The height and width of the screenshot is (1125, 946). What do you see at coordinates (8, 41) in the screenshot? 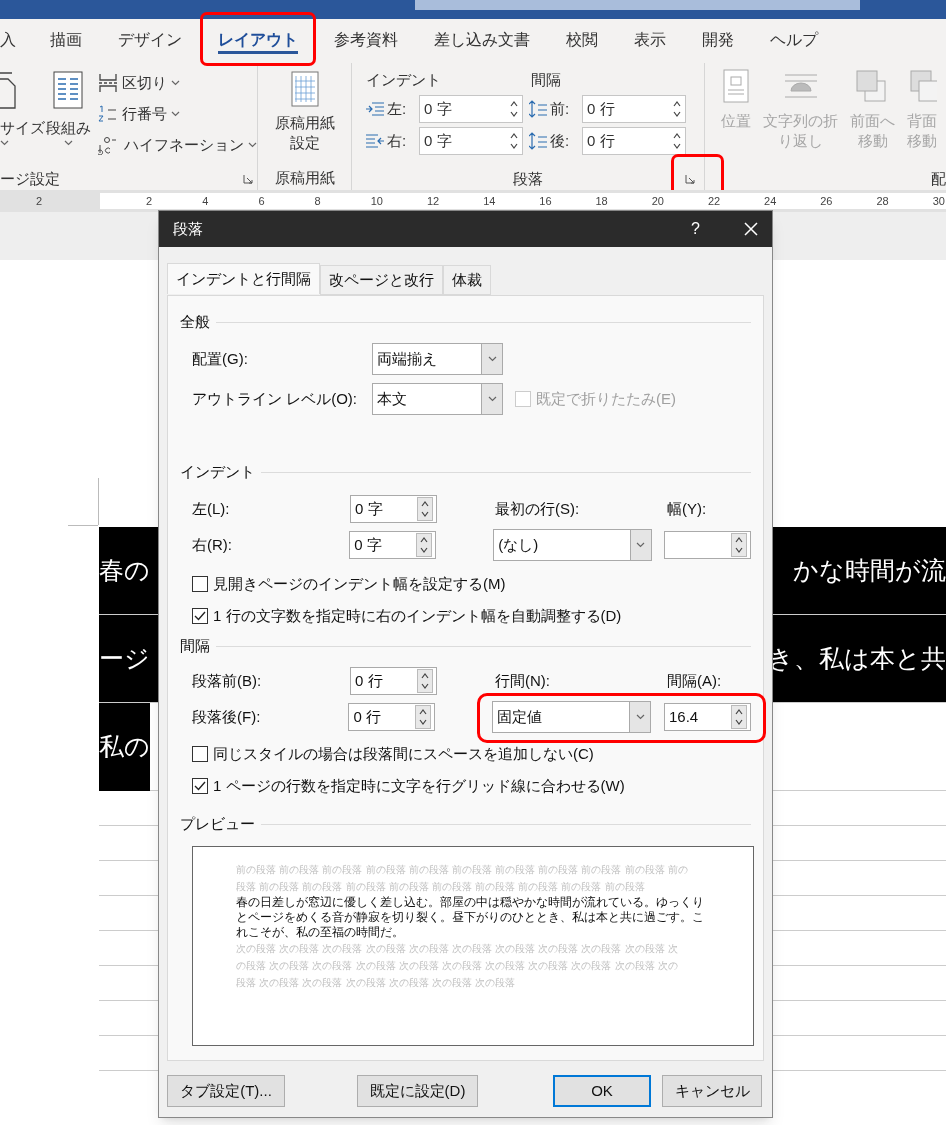
I see `ribbon-tab: 入` at bounding box center [8, 41].